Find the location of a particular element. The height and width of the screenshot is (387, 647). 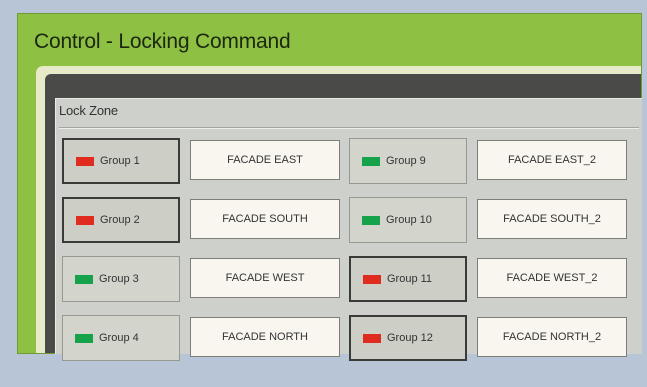

group-button: Group 10 is located at coordinates (408, 220).